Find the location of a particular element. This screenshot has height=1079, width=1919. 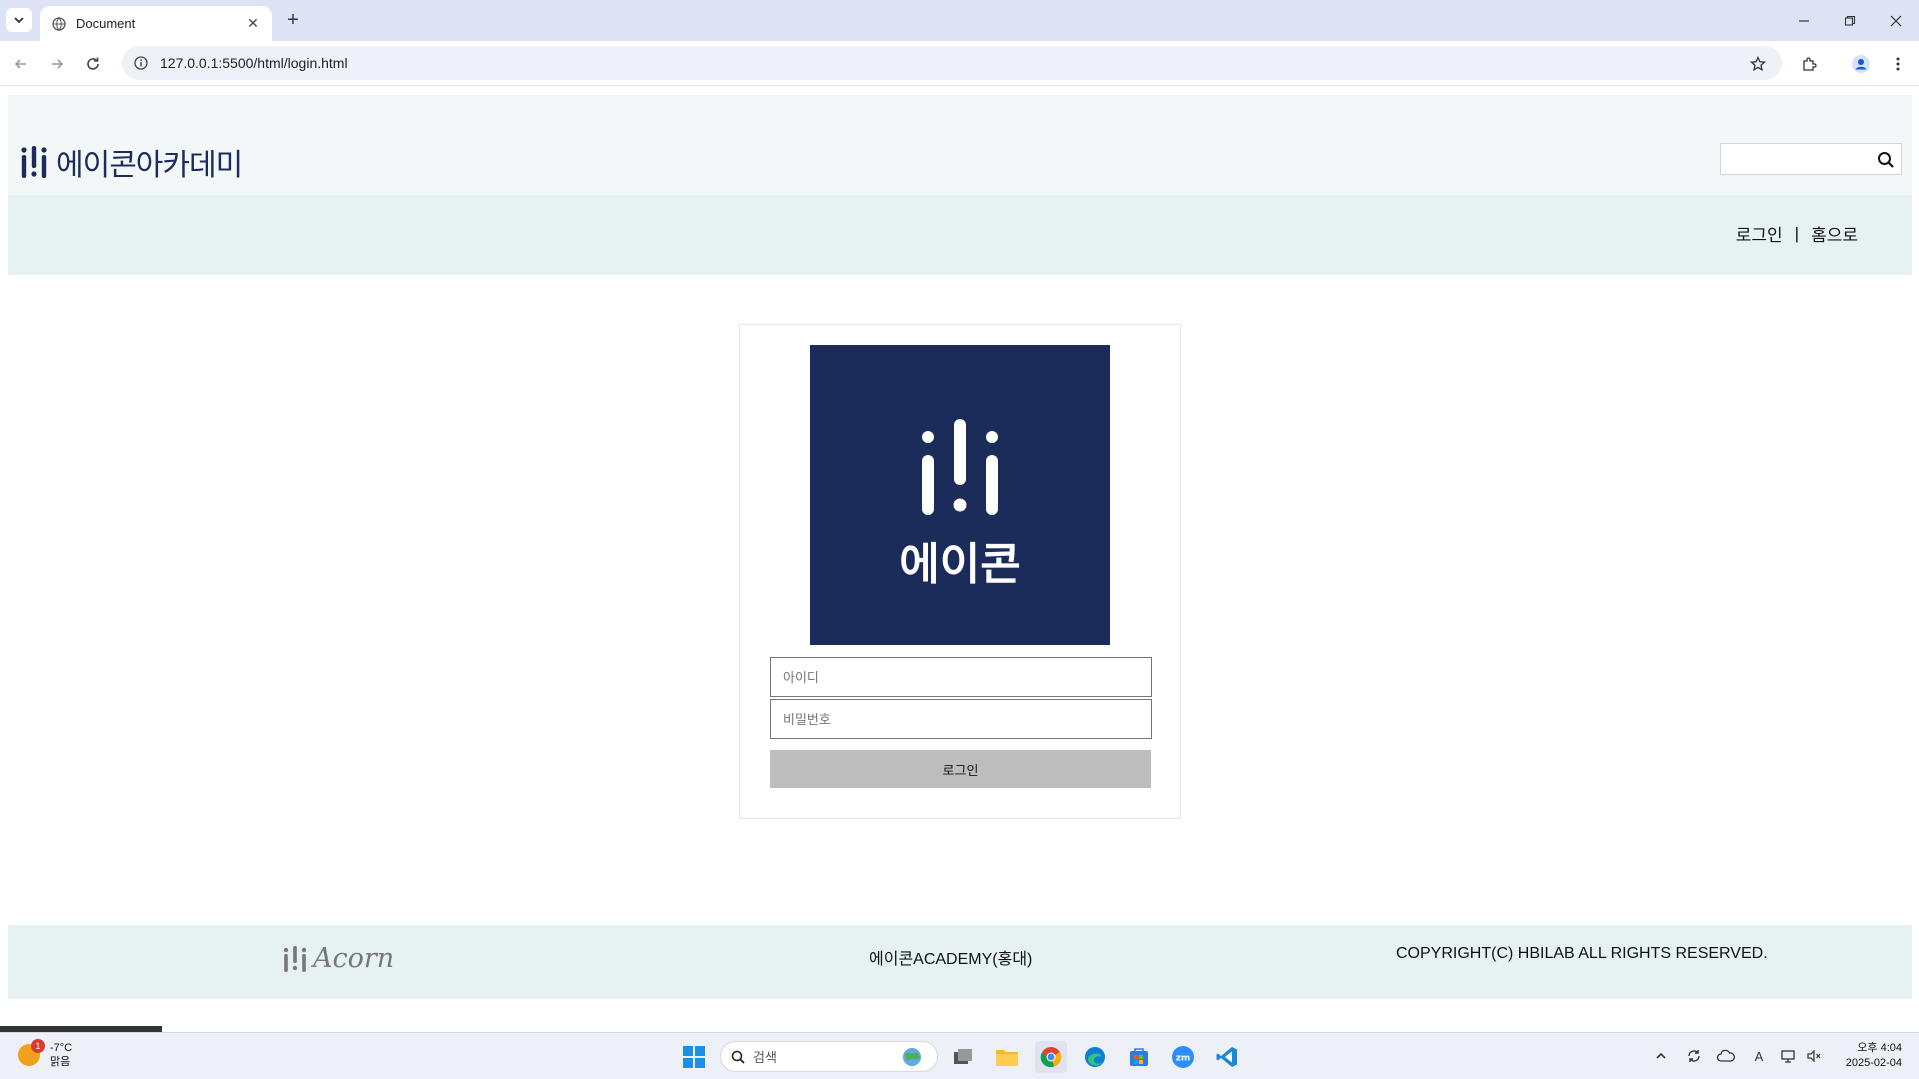

avatar-icon is located at coordinates (1861, 64).